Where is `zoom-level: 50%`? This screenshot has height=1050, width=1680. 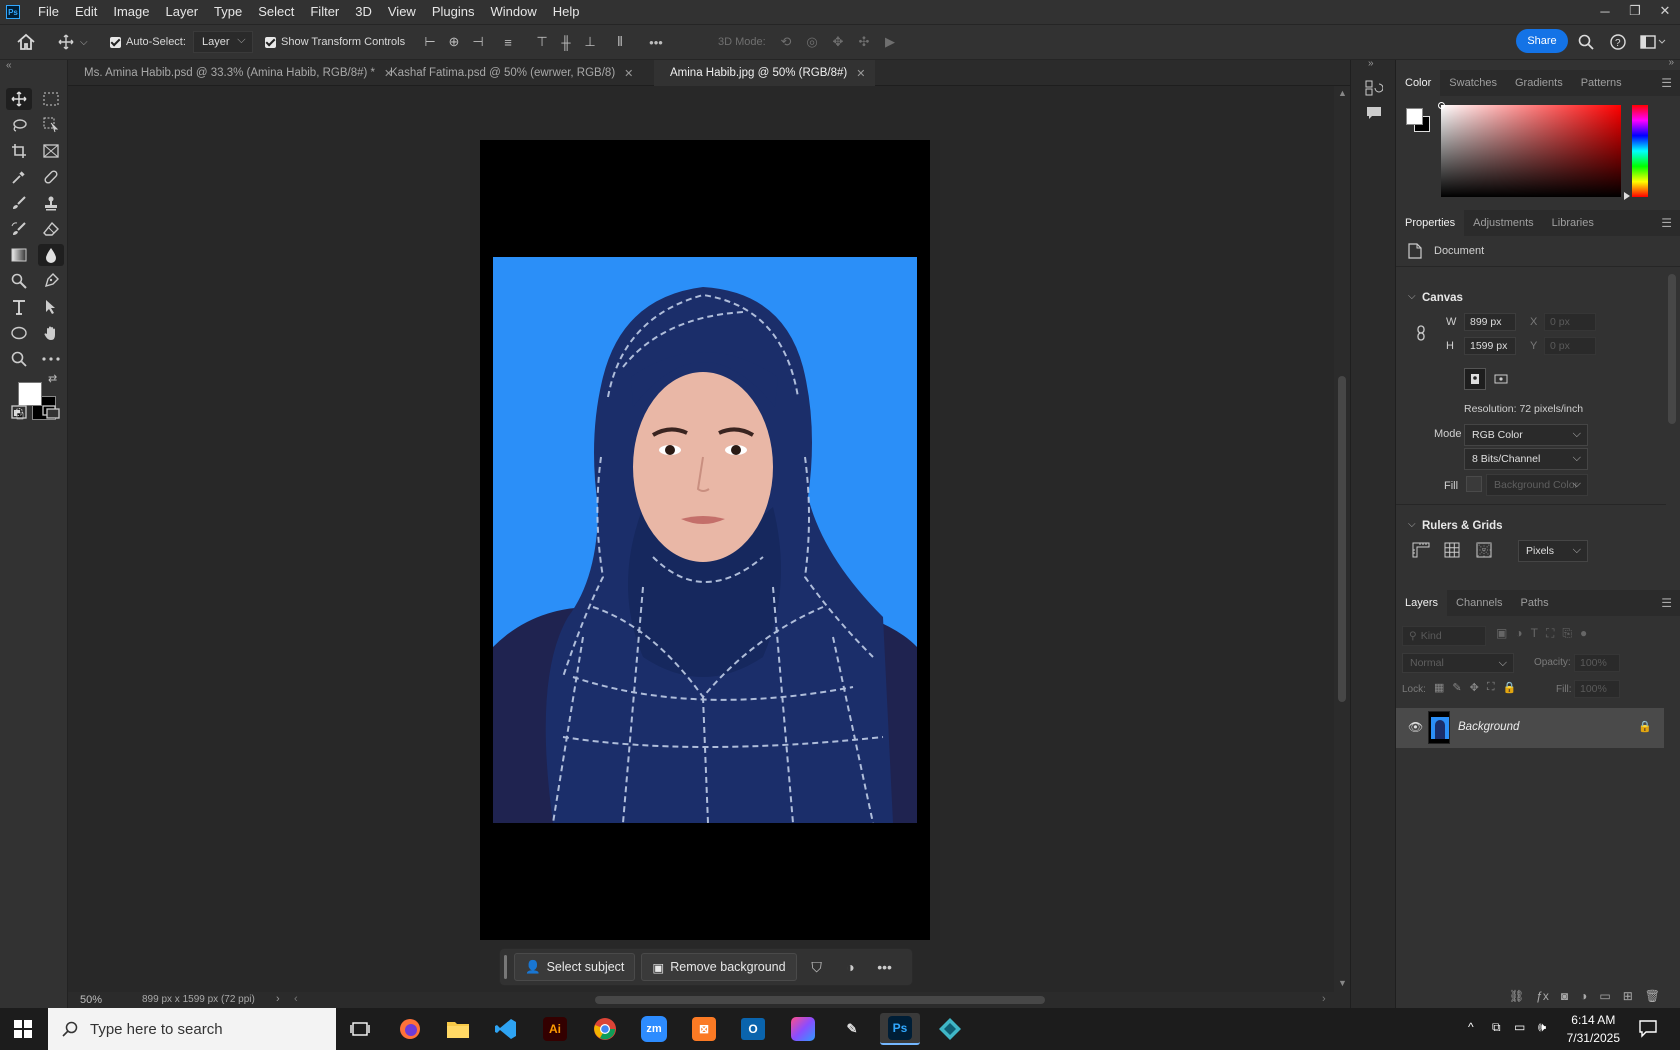 zoom-level: 50% is located at coordinates (91, 1000).